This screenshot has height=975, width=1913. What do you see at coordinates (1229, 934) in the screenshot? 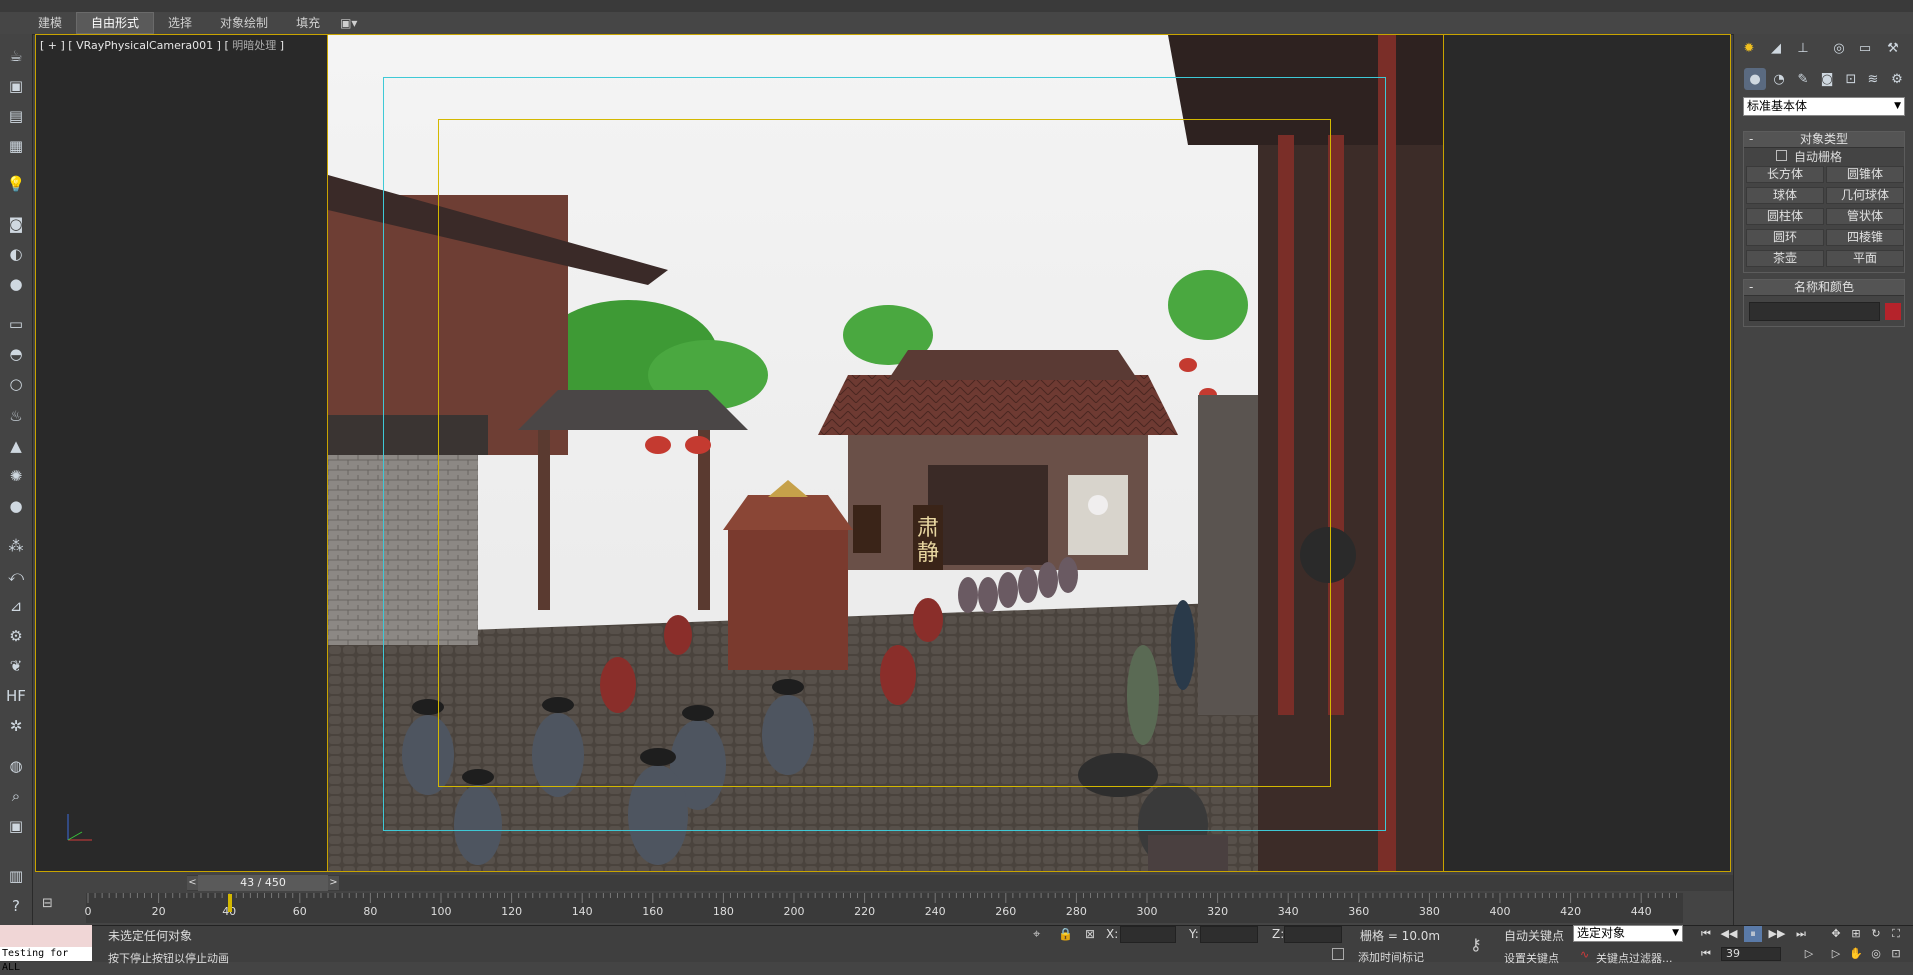
I see `y-coordinate-input` at bounding box center [1229, 934].